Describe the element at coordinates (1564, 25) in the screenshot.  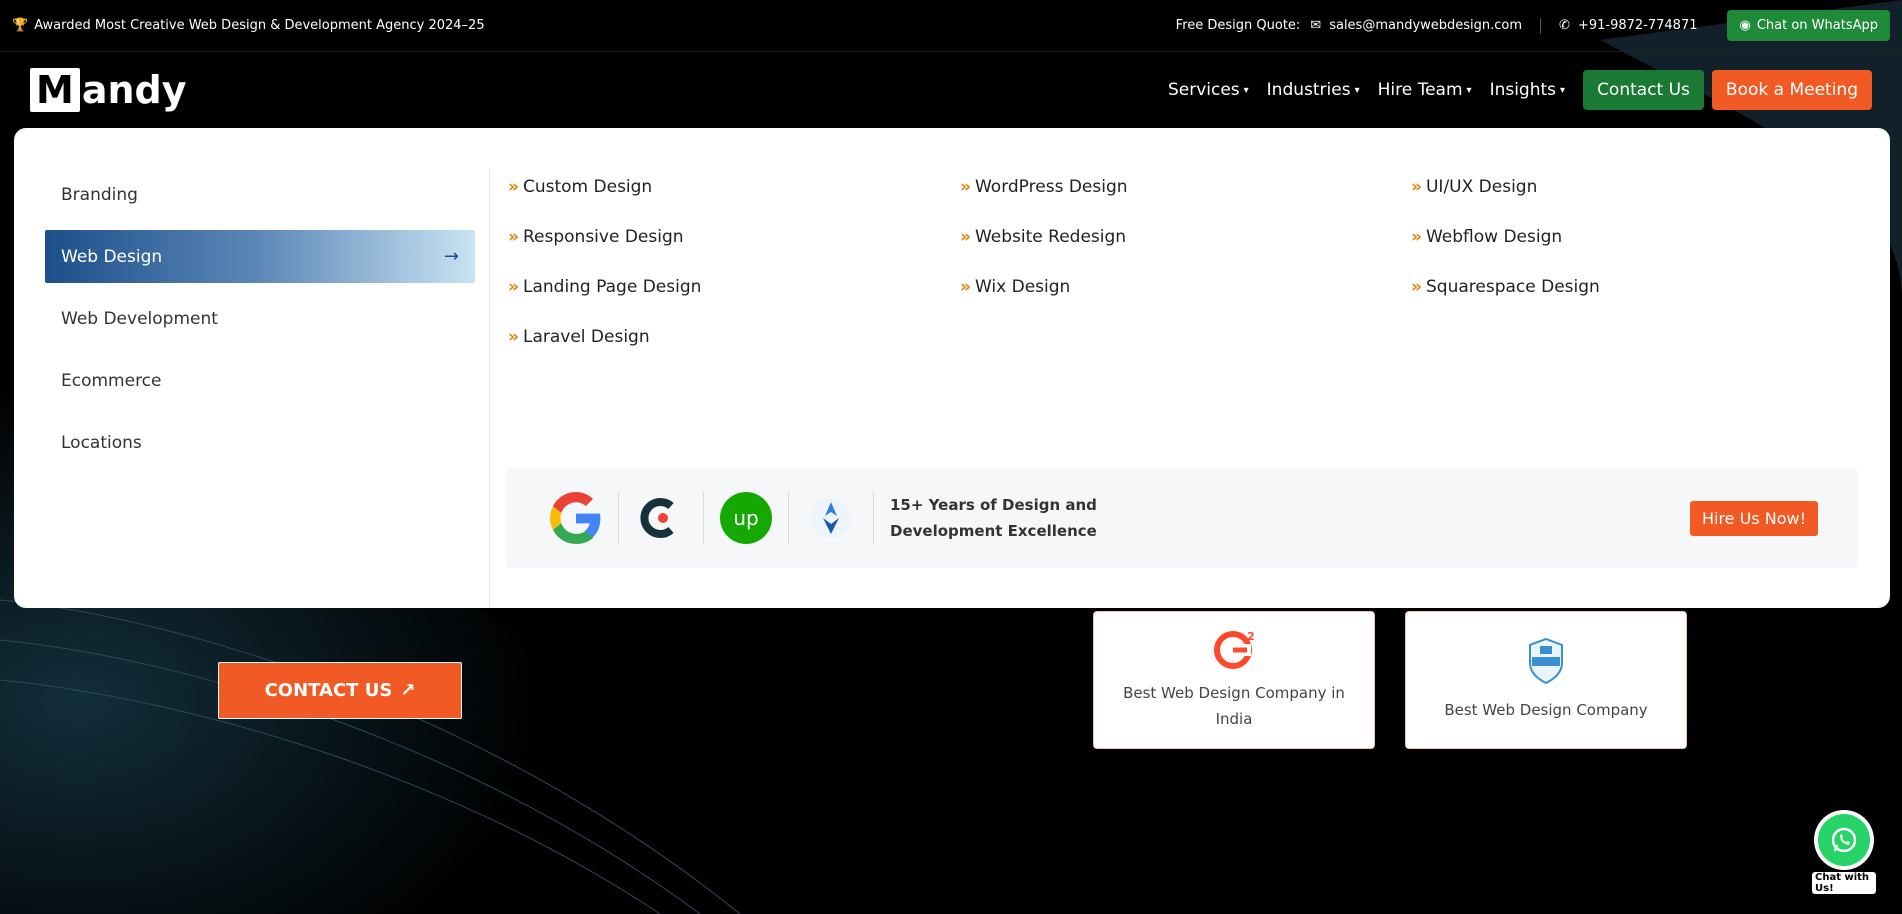
I see `phone-icon: ✆` at that location.